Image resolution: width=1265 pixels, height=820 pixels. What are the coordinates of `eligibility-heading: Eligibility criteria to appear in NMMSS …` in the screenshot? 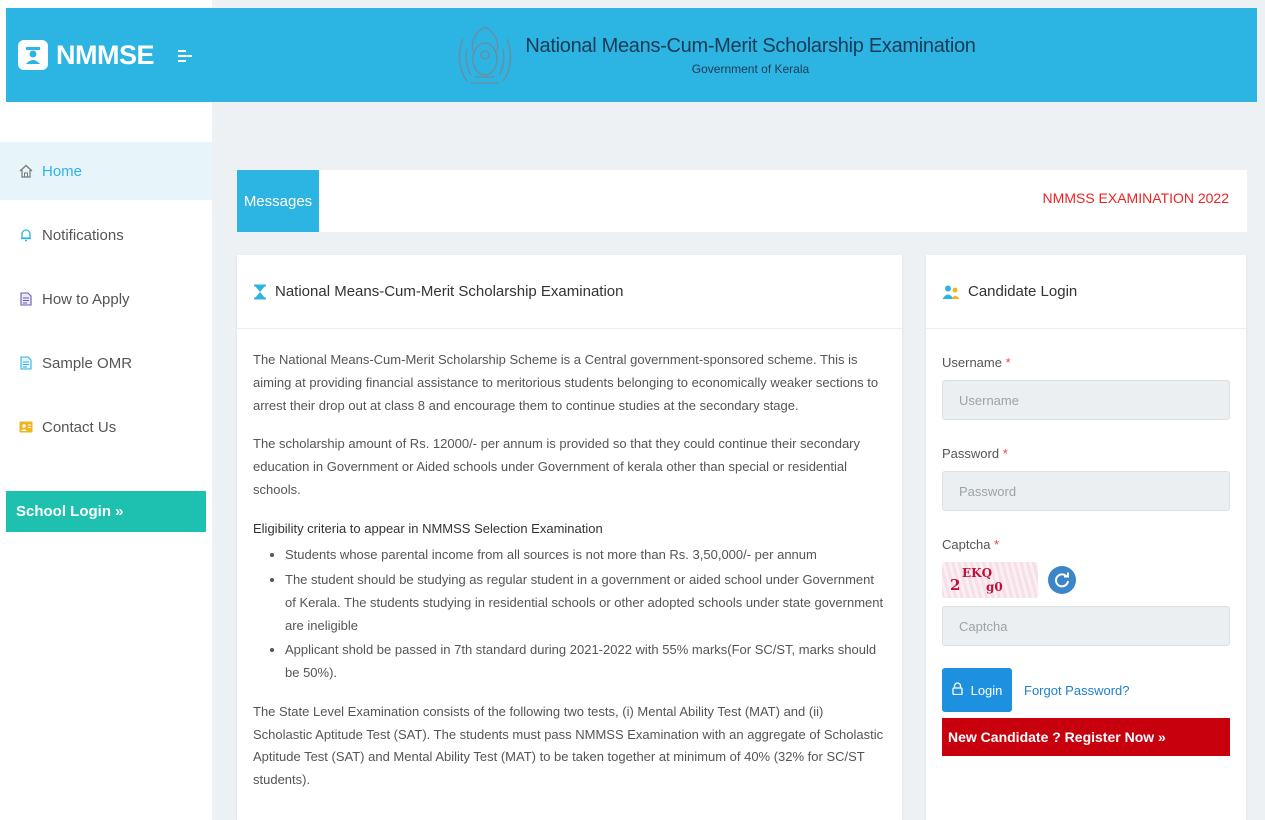 It's located at (428, 528).